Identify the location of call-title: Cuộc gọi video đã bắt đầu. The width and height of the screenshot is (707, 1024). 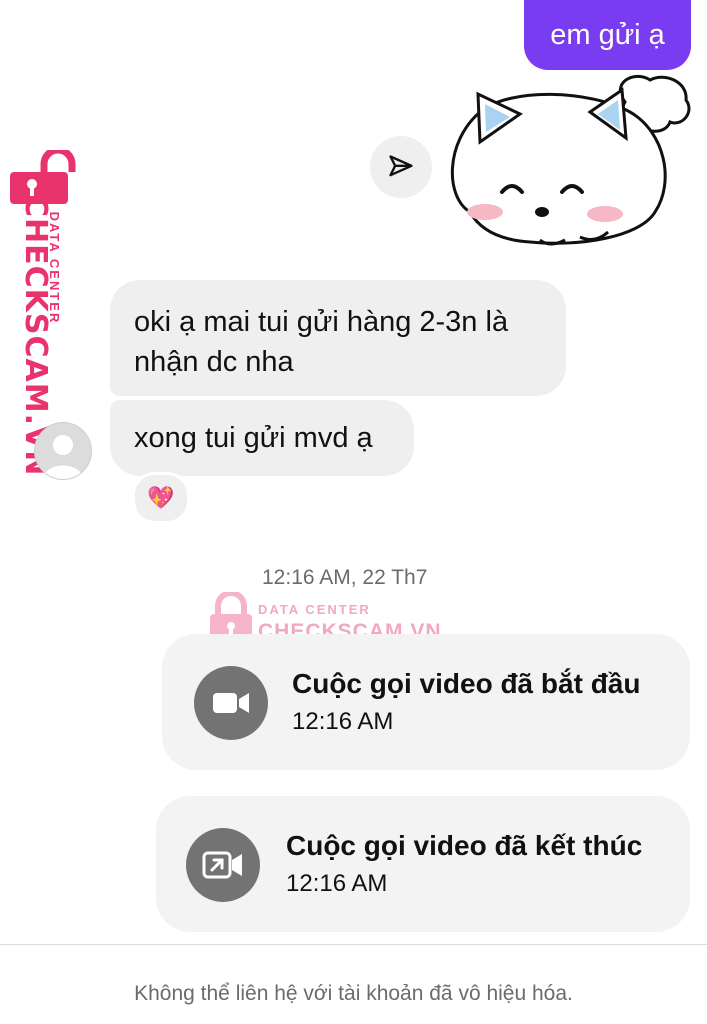
(466, 683).